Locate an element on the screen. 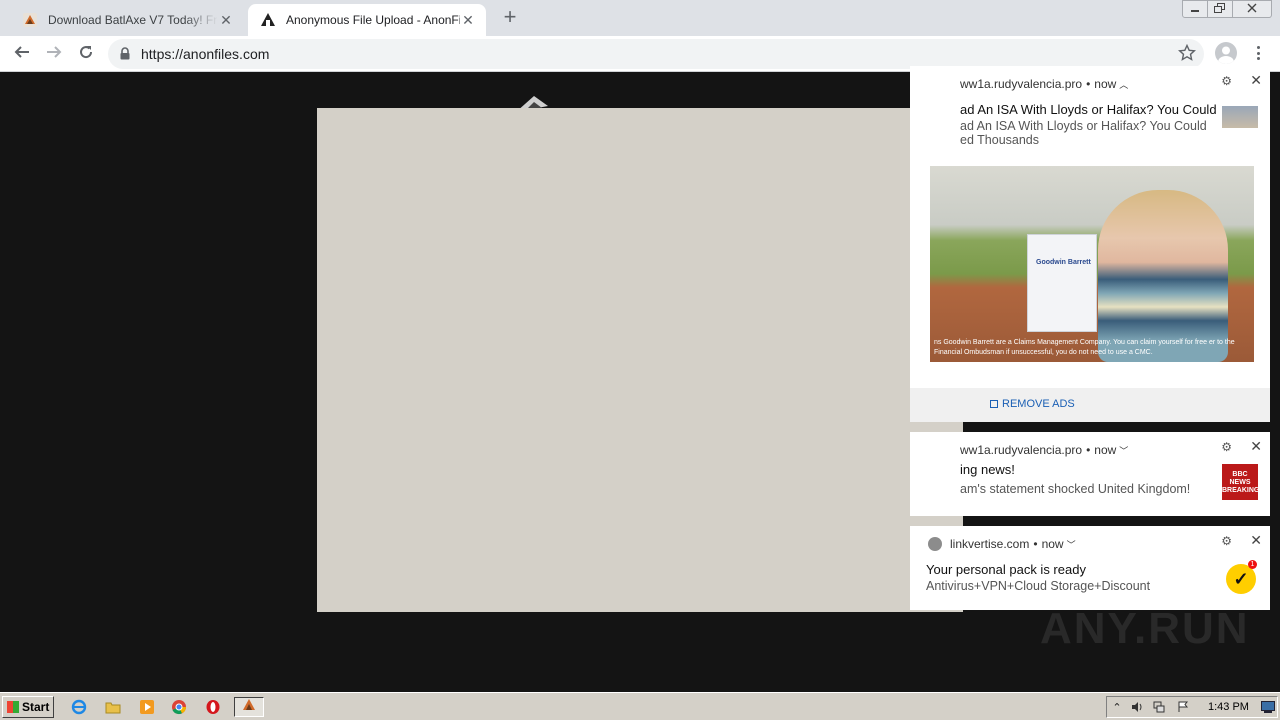 The width and height of the screenshot is (1280, 720). notification-footer: REMOVE ADS is located at coordinates (1090, 405).